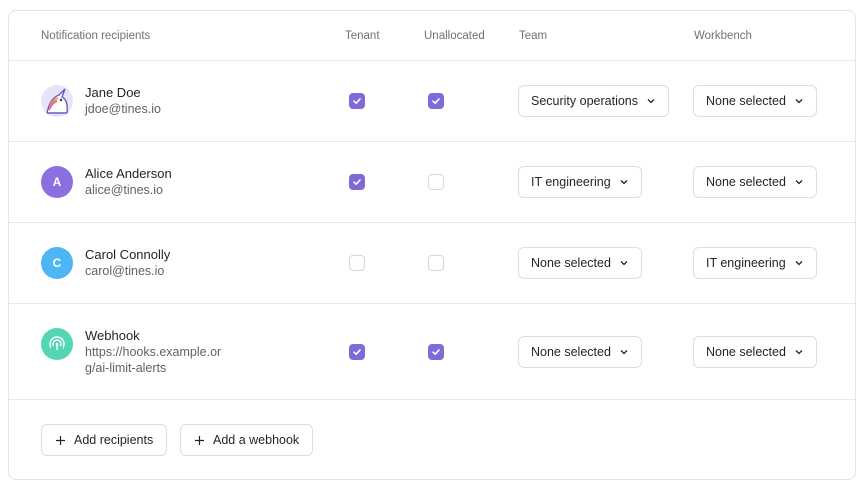  What do you see at coordinates (256, 440) in the screenshot?
I see `add-webhook-label: Add a webhook` at bounding box center [256, 440].